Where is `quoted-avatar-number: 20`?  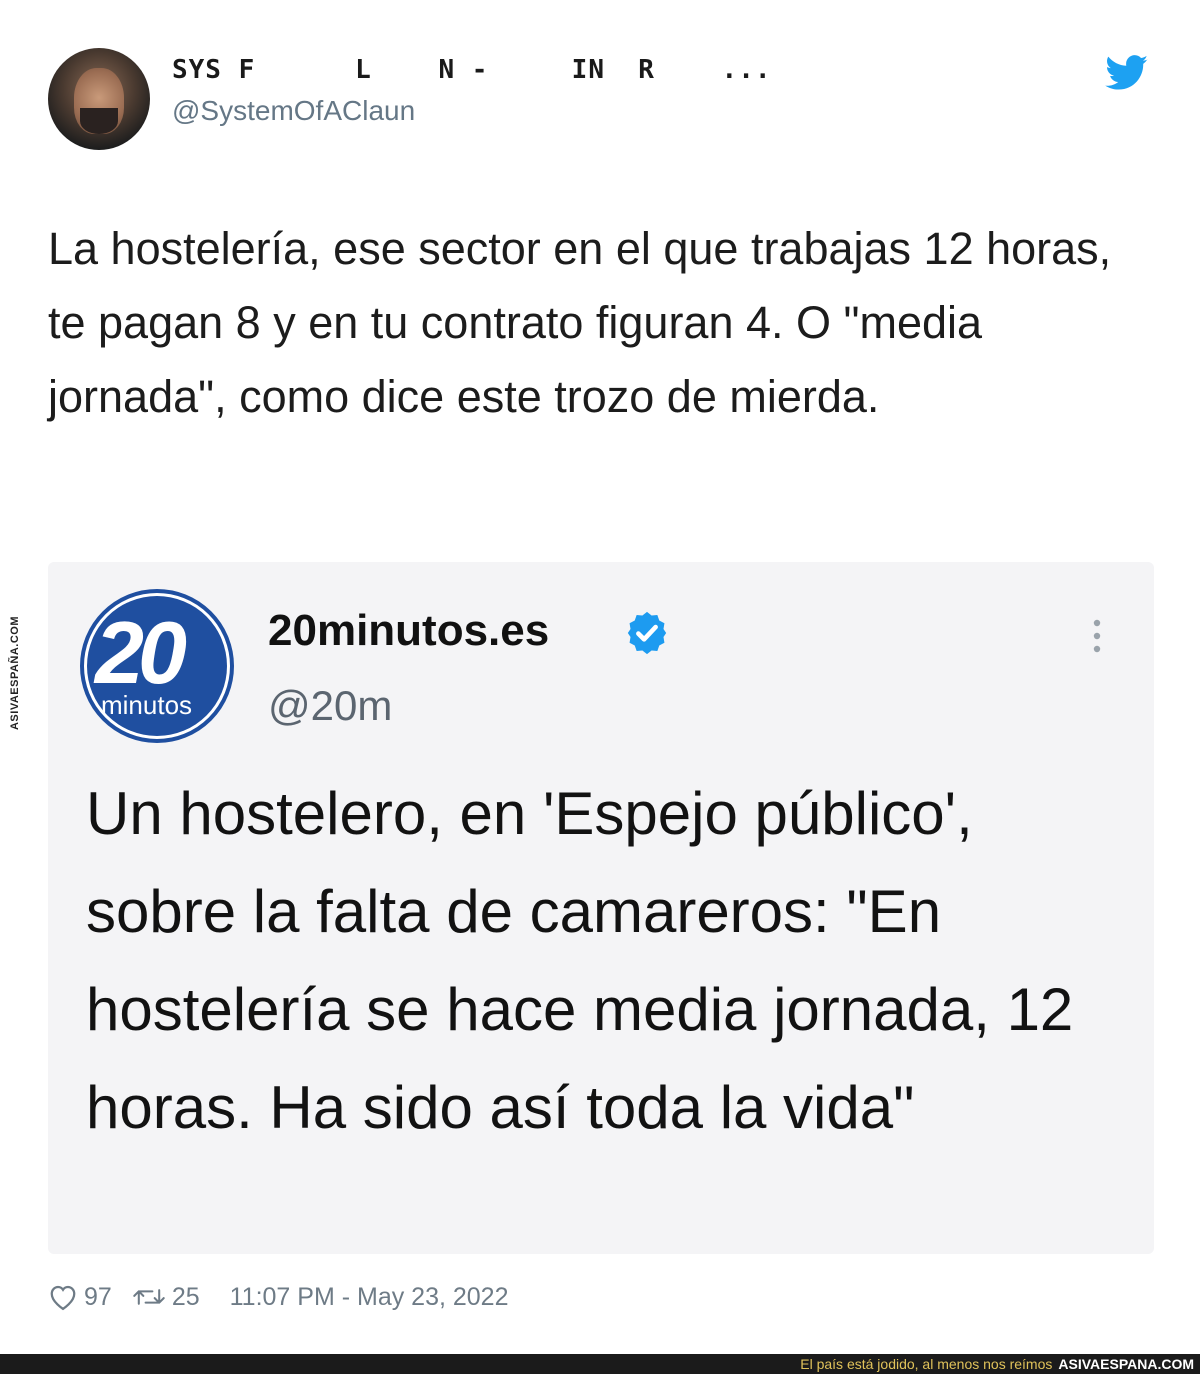 quoted-avatar-number: 20 is located at coordinates (141, 652).